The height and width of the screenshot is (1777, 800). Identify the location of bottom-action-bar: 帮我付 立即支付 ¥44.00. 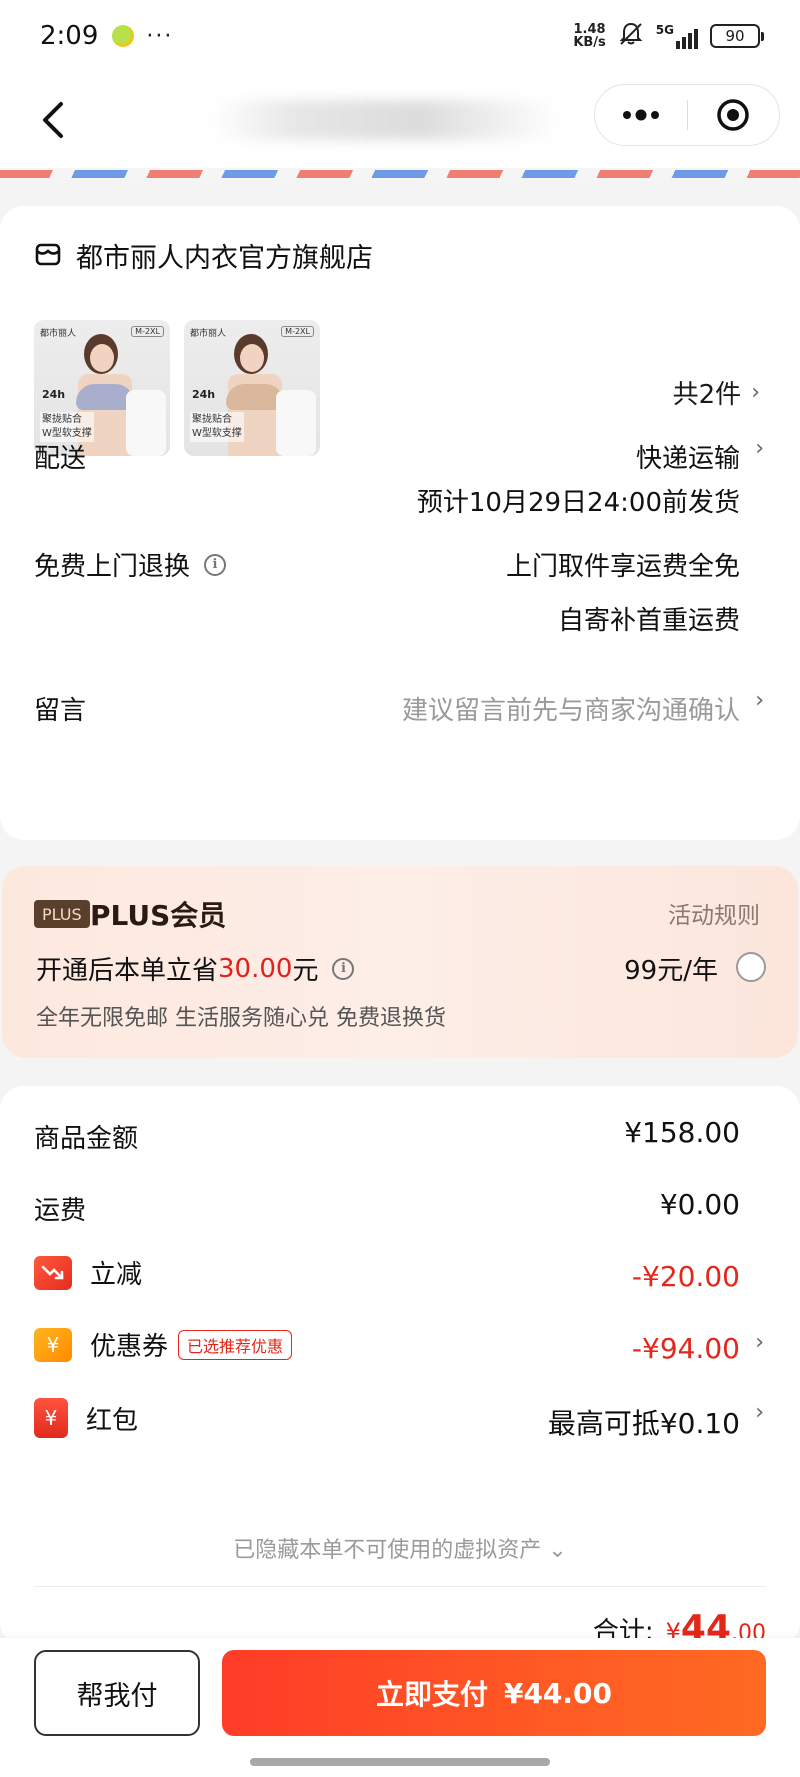
(400, 1707).